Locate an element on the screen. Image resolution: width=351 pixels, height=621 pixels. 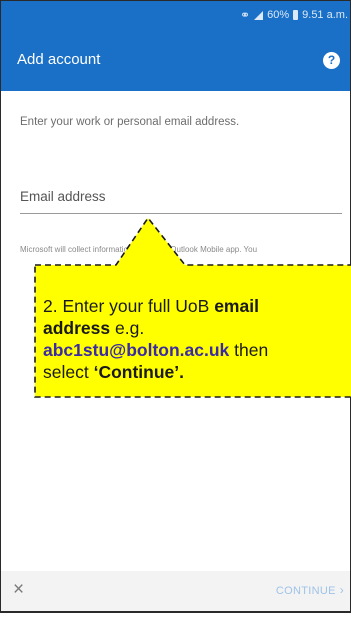
signal-icon is located at coordinates (259, 15).